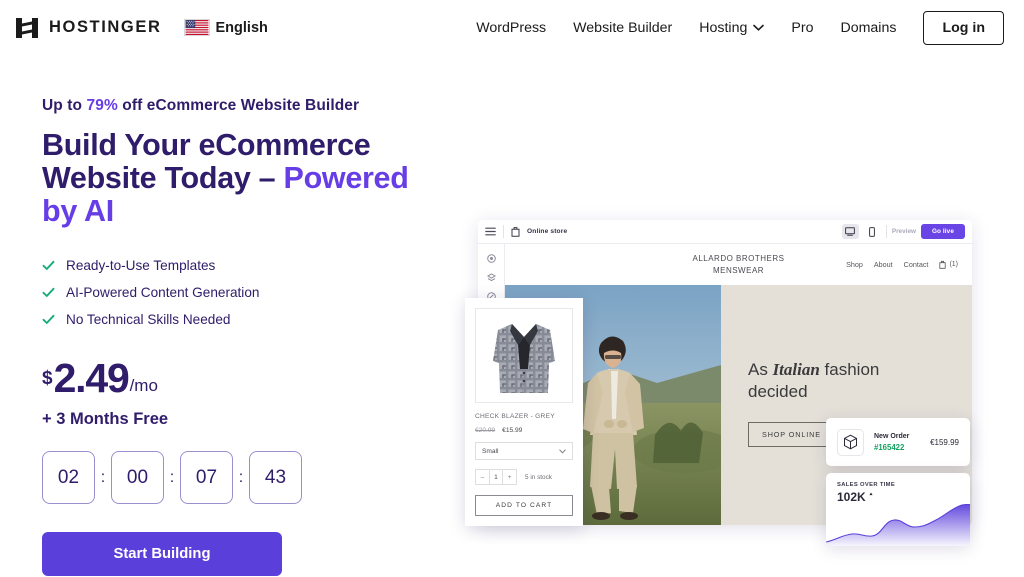  What do you see at coordinates (891, 442) in the screenshot?
I see `order-text-block: New Order #165422` at bounding box center [891, 442].